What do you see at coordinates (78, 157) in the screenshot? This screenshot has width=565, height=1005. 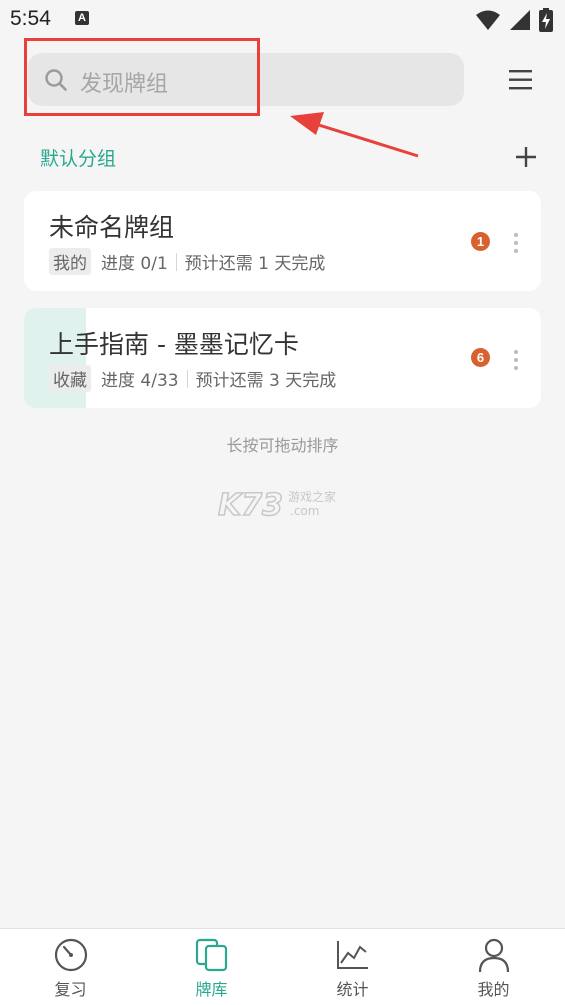 I see `group-title: 默认分组` at bounding box center [78, 157].